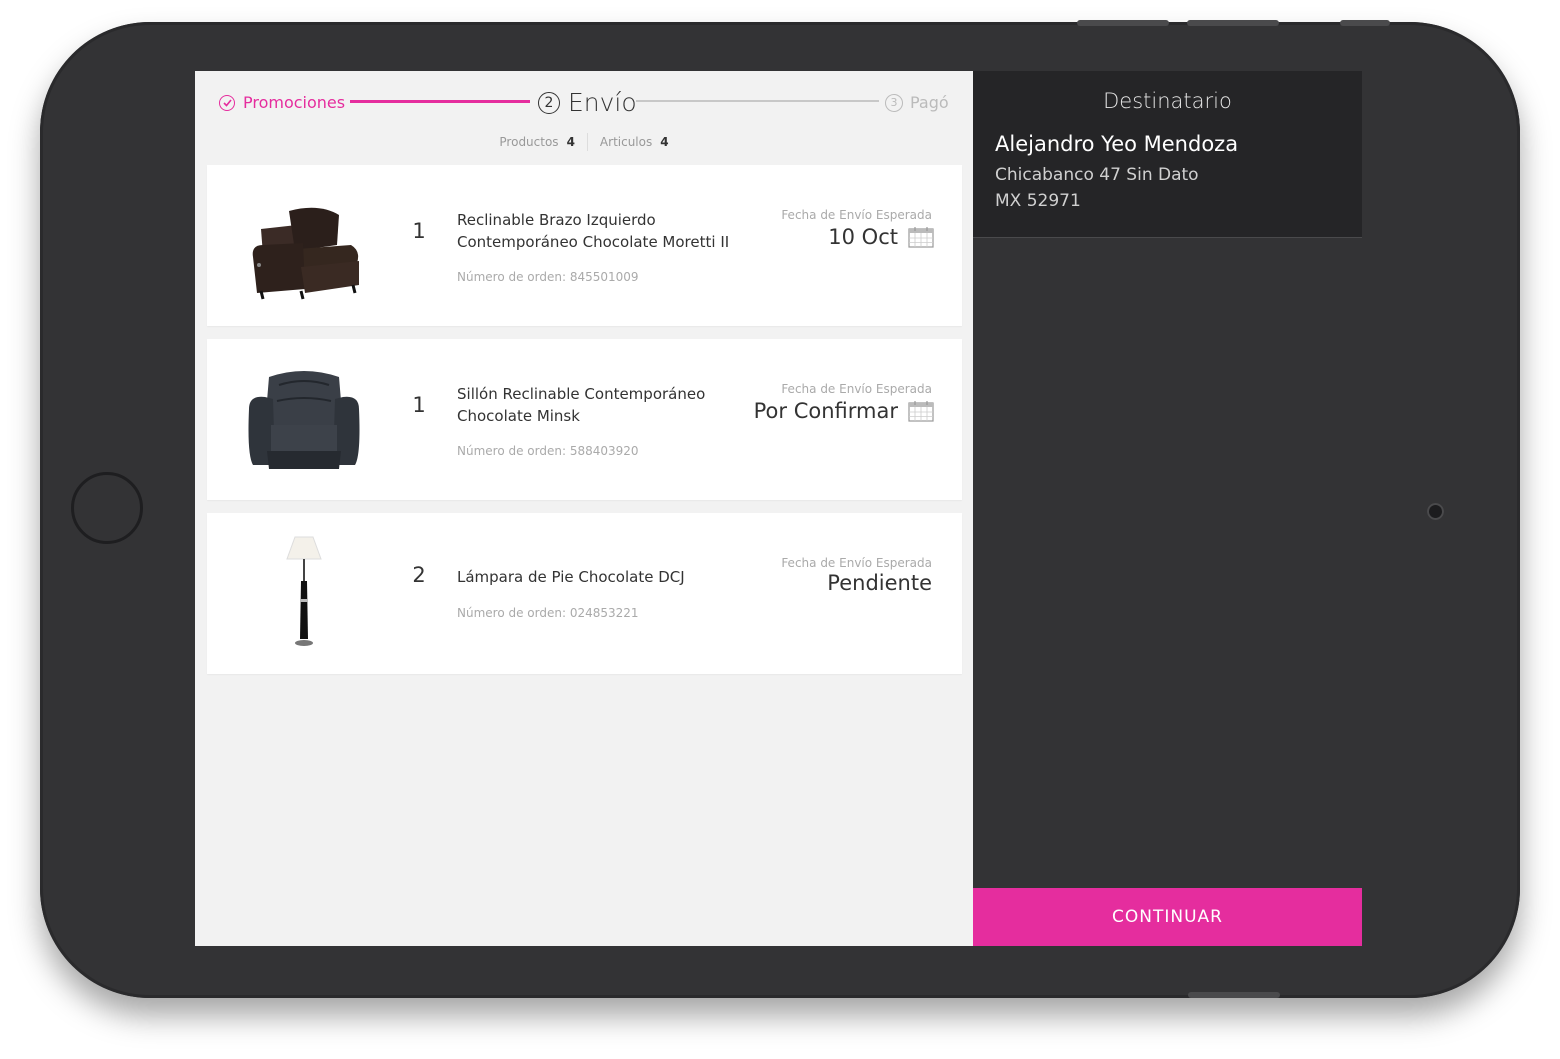 The width and height of the screenshot is (1560, 1059). I want to click on step-number: 3, so click(894, 102).